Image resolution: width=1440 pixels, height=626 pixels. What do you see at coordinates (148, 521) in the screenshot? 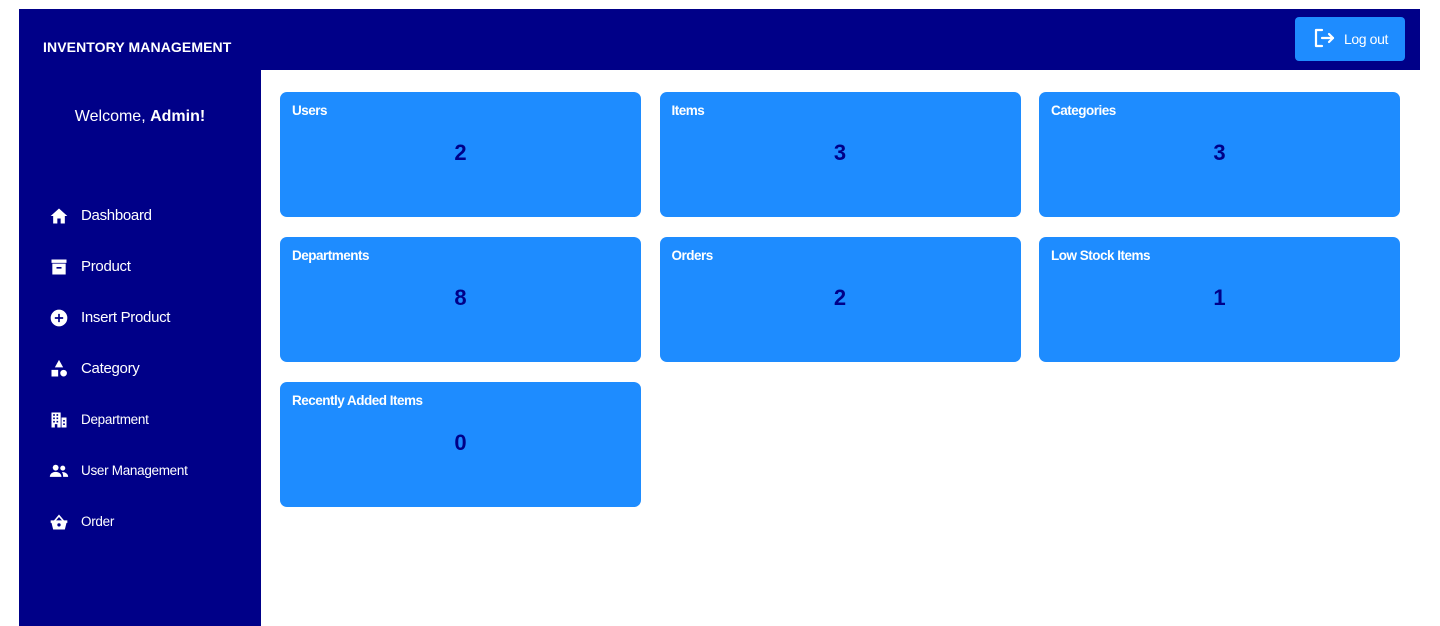
I see `sidebar-item-order: Order` at bounding box center [148, 521].